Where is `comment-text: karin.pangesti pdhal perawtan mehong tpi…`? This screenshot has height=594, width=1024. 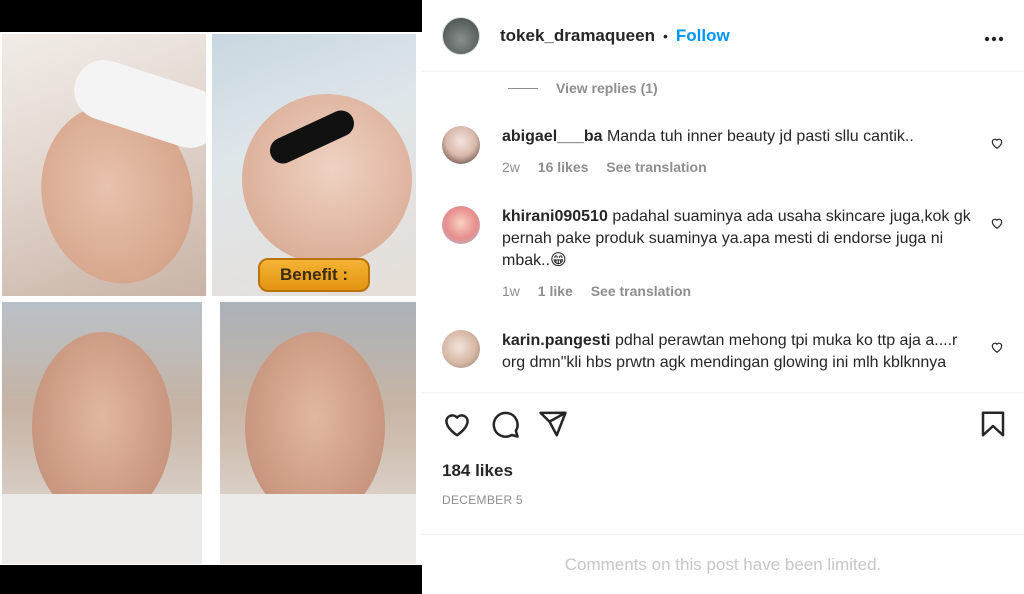 comment-text: karin.pangesti pdhal perawtan mehong tpi… is located at coordinates (737, 352).